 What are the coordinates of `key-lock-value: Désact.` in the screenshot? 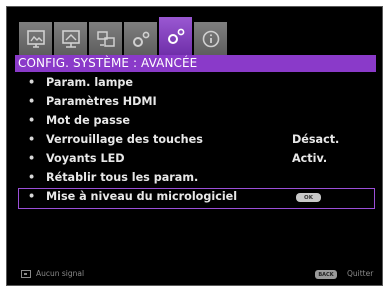 It's located at (316, 139).